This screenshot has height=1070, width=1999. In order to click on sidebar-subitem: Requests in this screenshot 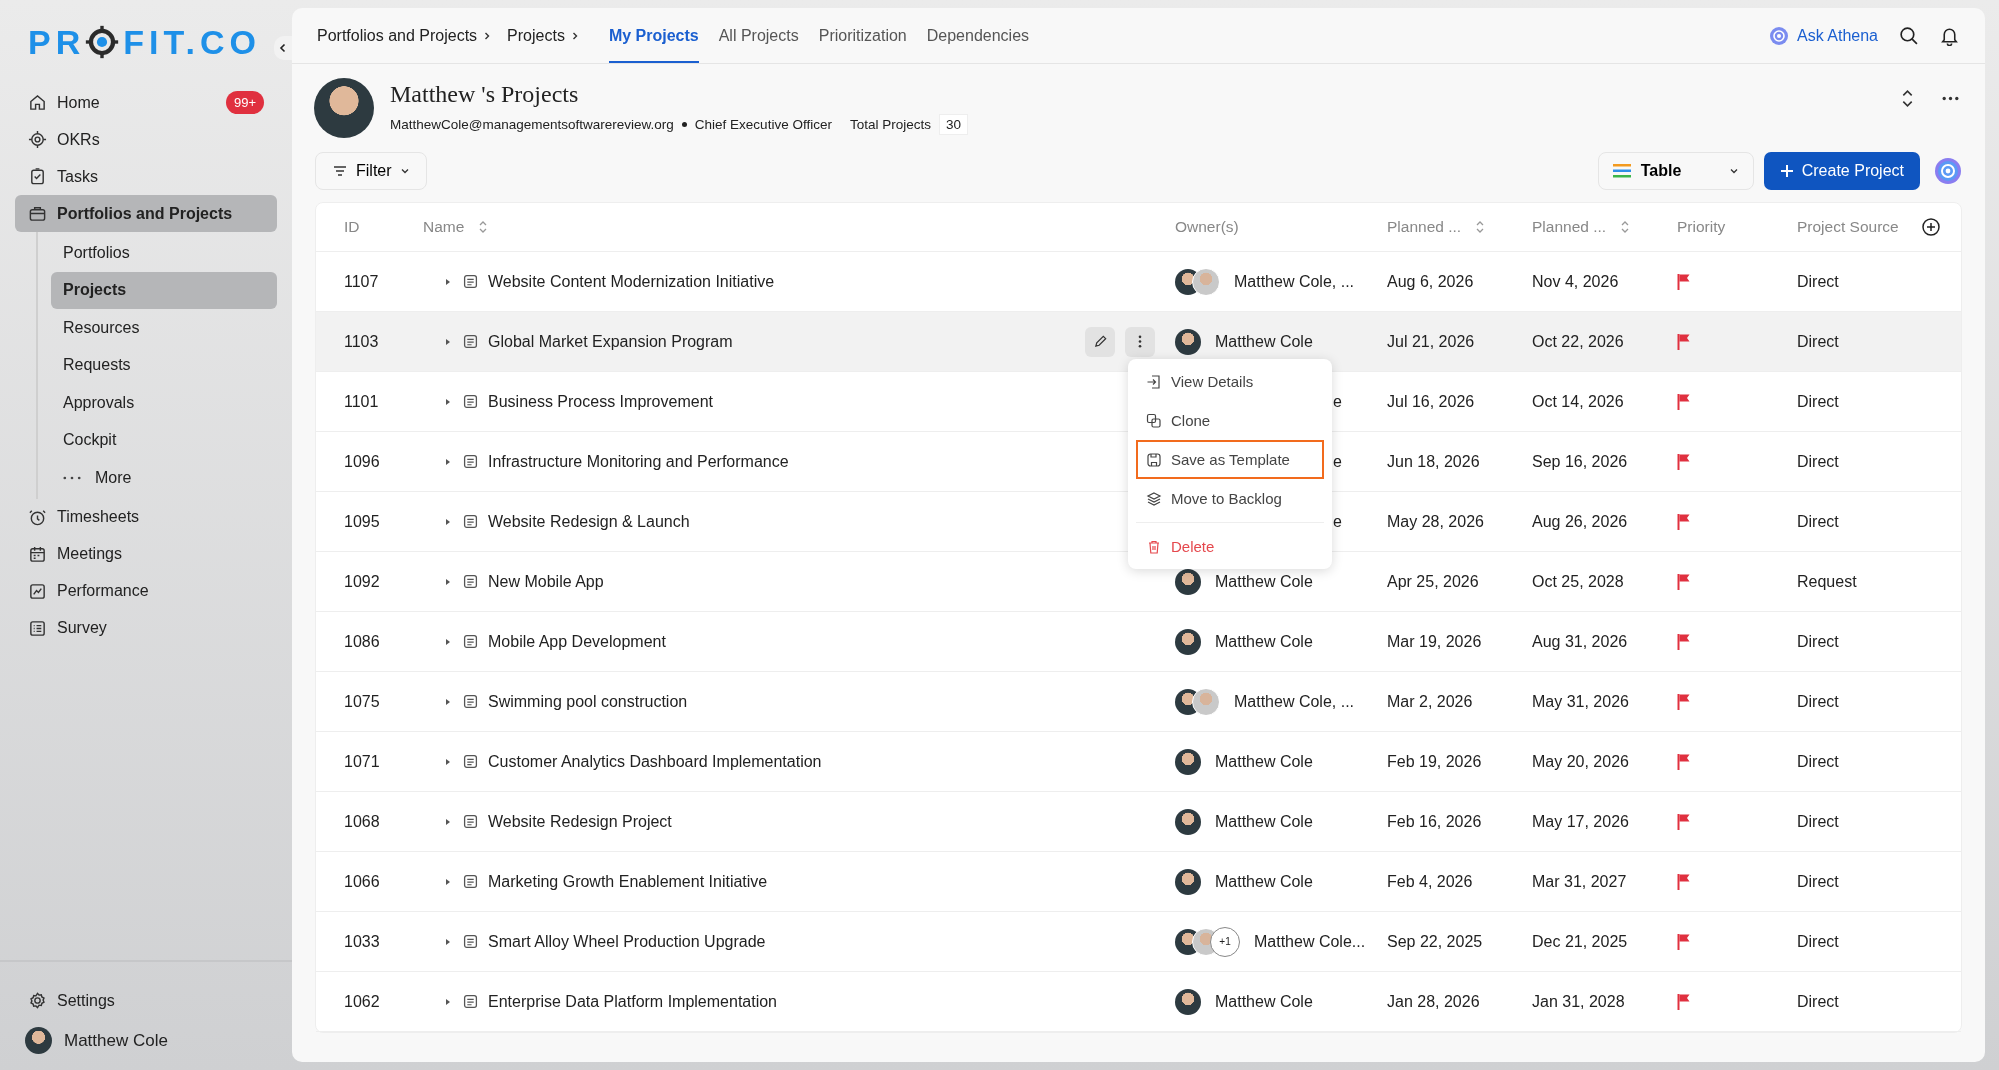, I will do `click(164, 365)`.